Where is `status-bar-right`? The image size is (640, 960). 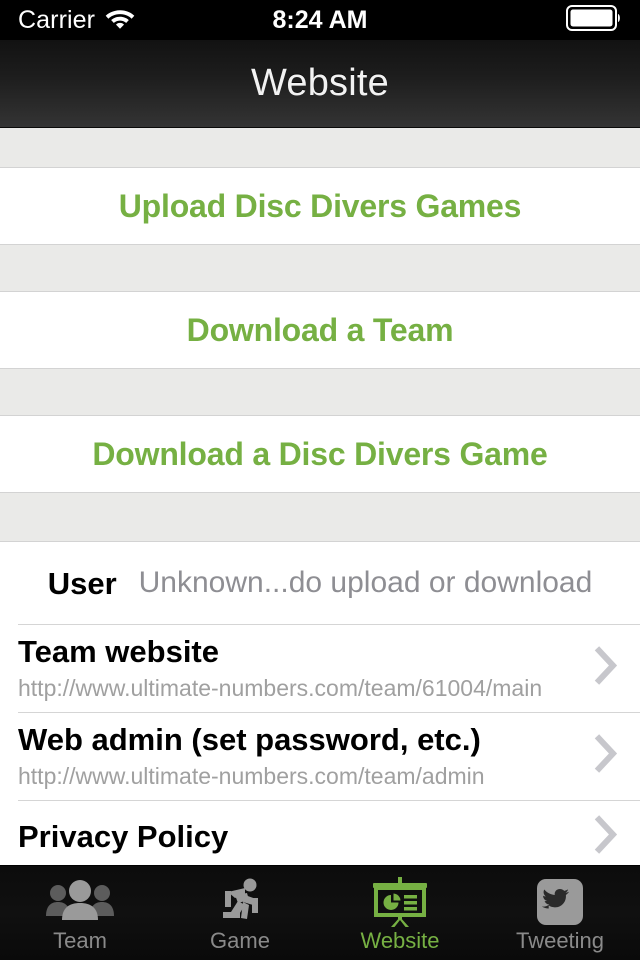 status-bar-right is located at coordinates (594, 20).